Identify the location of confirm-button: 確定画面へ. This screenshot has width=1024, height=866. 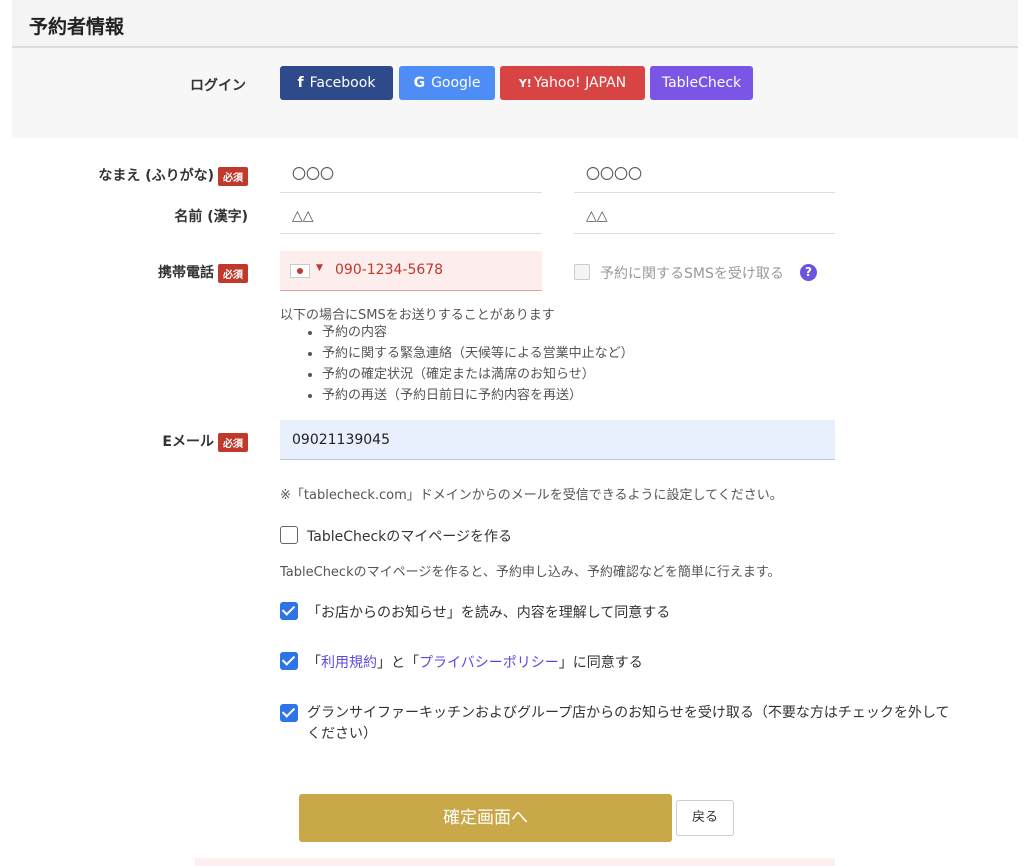
(485, 818).